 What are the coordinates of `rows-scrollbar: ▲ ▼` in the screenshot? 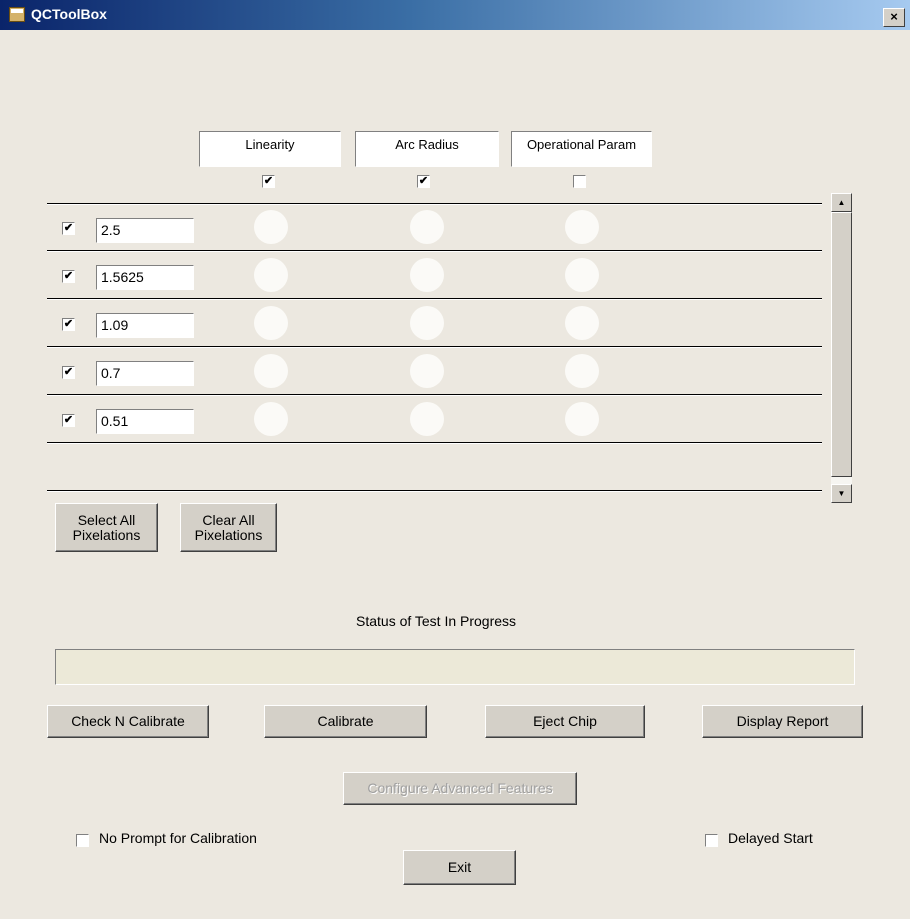 It's located at (841, 348).